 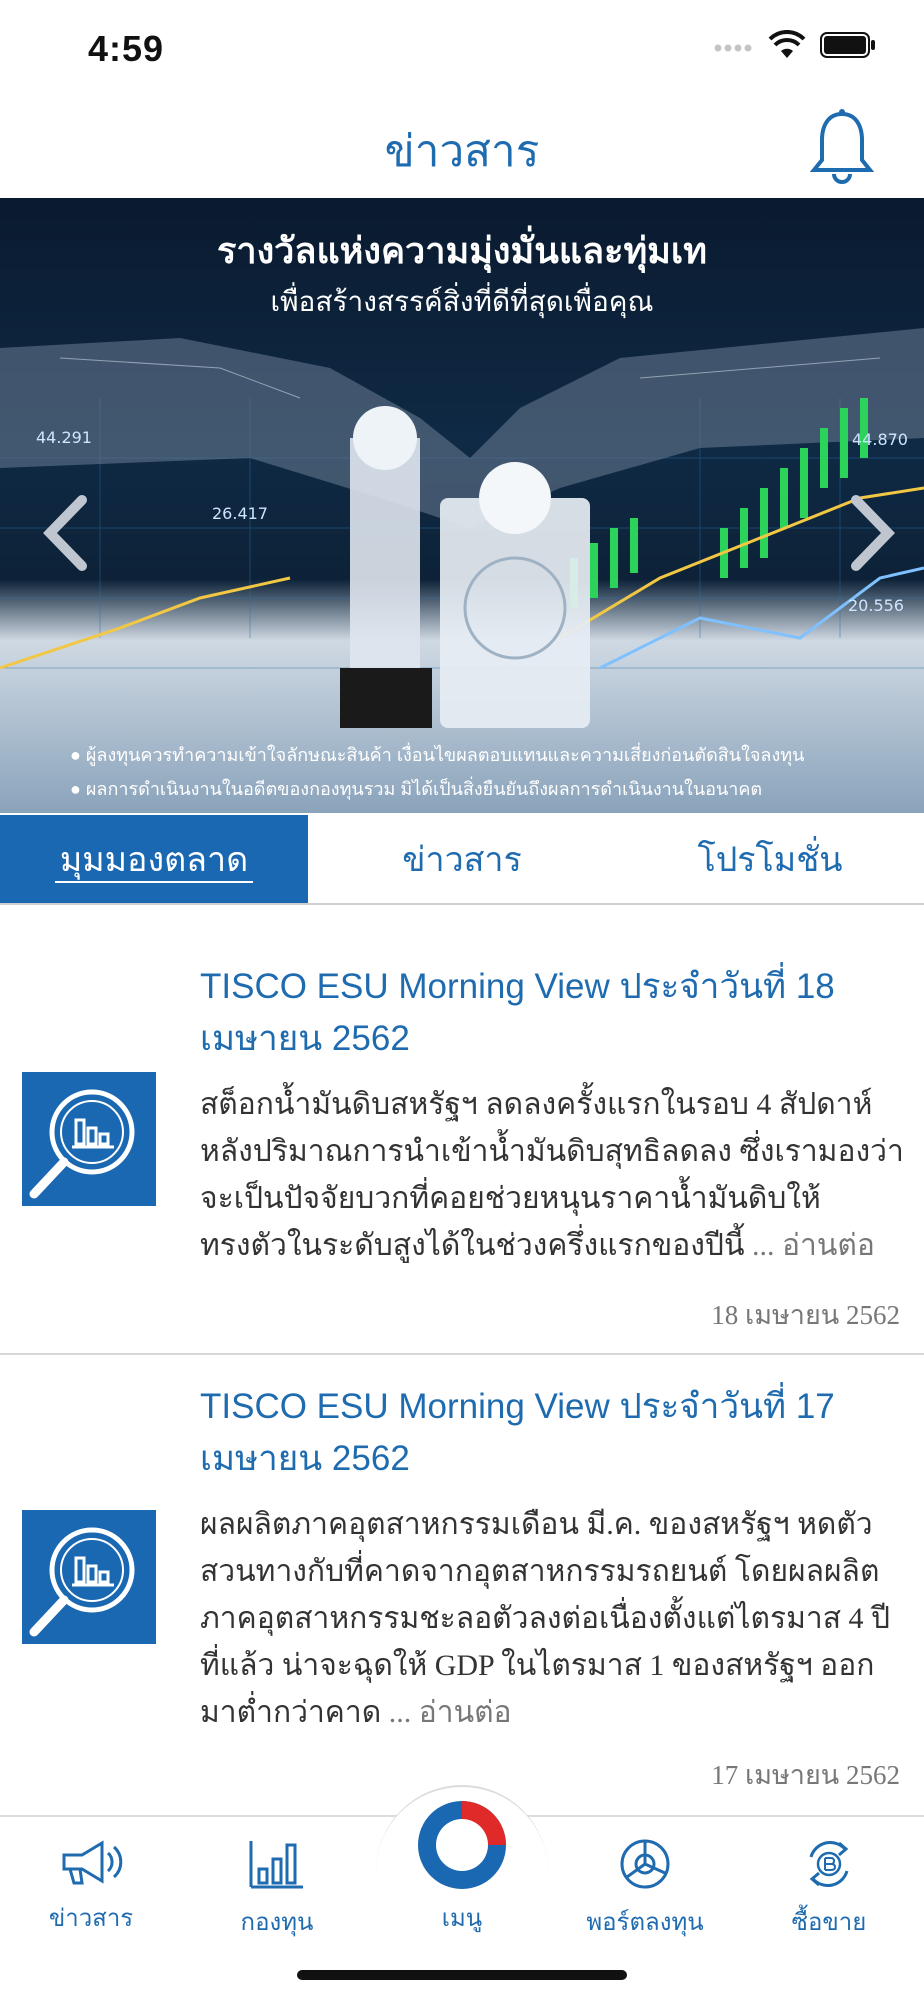 I want to click on home-indicator, so click(x=462, y=1975).